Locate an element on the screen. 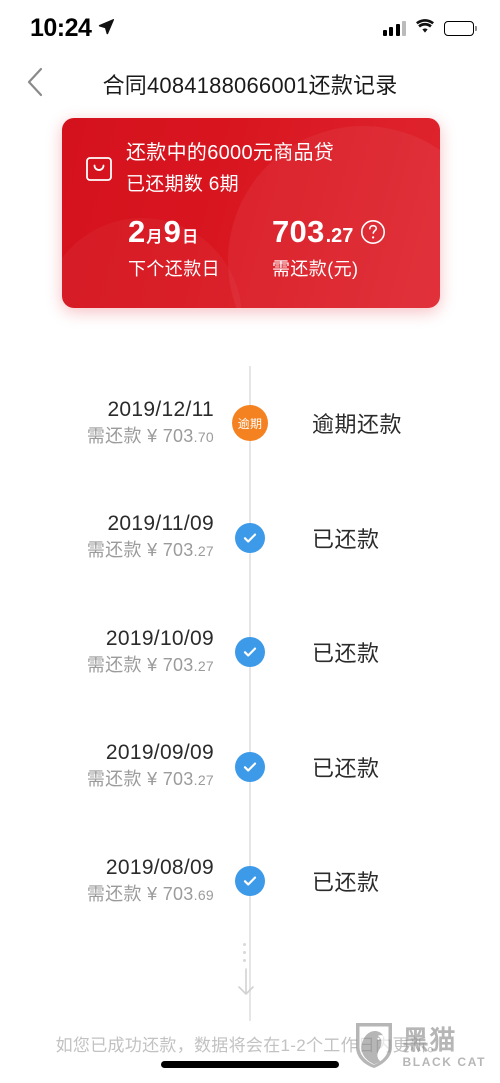 Image resolution: width=500 pixels, height=1083 pixels. table-row: 2019/11/09 需还款 ¥ 703.27 已还款 is located at coordinates (250, 538).